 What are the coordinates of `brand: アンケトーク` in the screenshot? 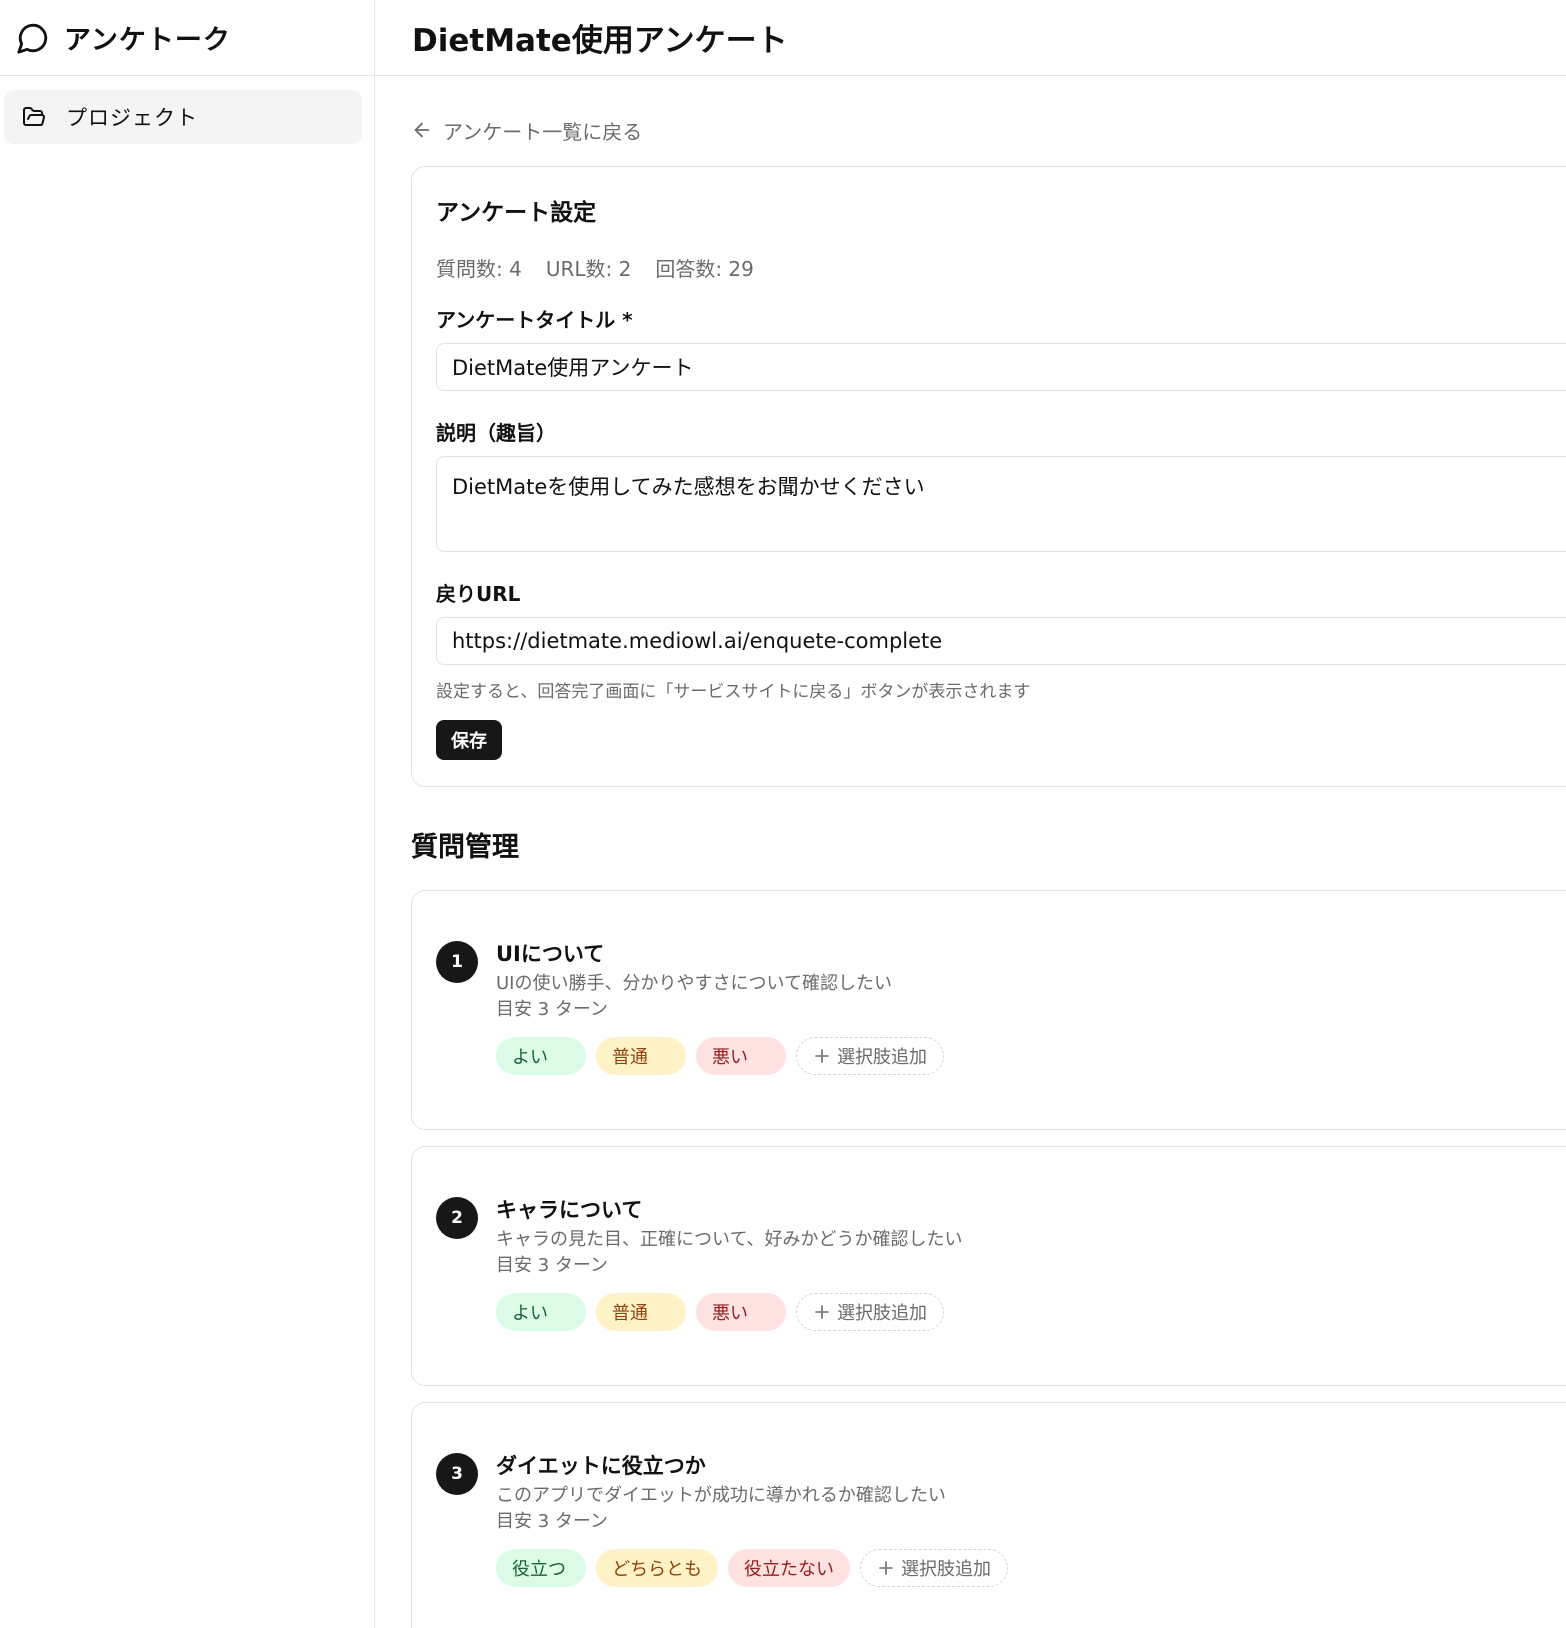 It's located at (187, 38).